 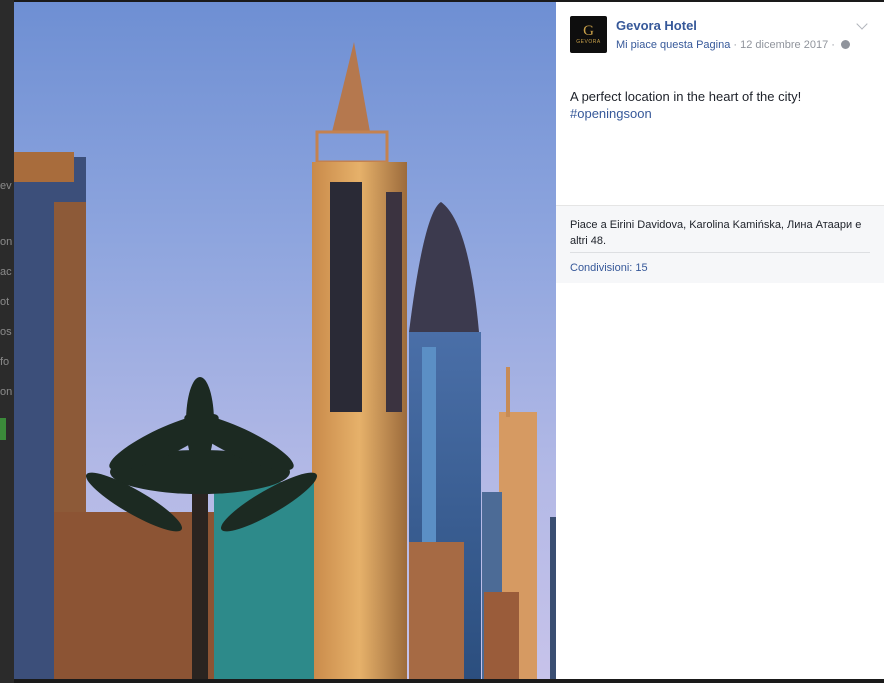 I want to click on background-badge, so click(x=3, y=429).